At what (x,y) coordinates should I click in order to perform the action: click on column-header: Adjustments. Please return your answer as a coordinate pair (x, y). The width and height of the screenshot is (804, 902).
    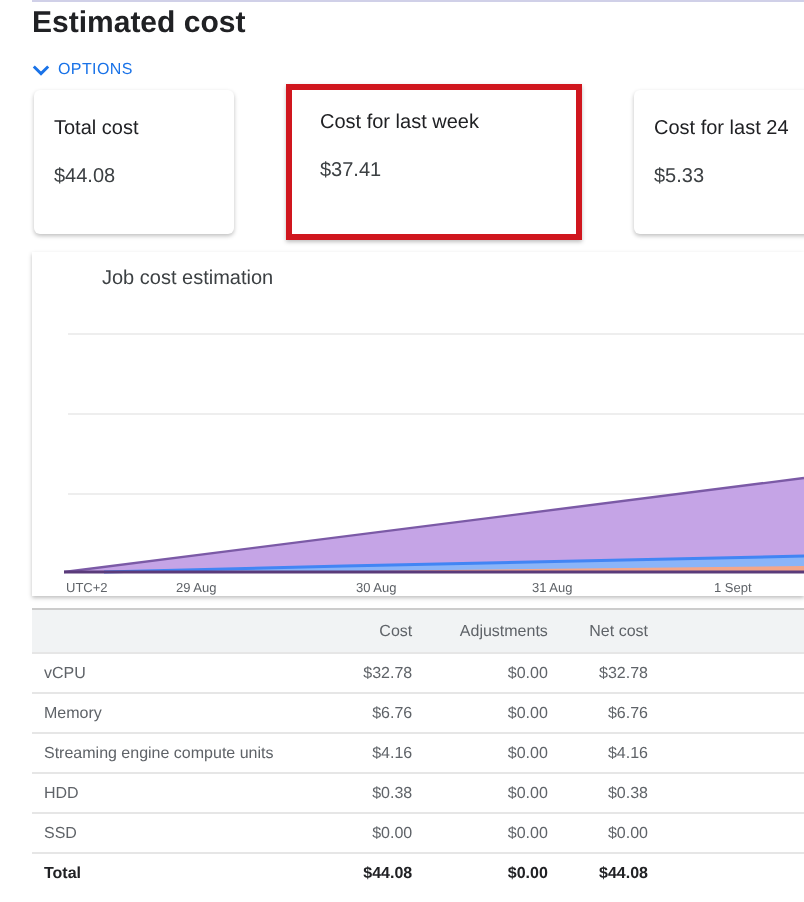
    Looking at the image, I should click on (492, 631).